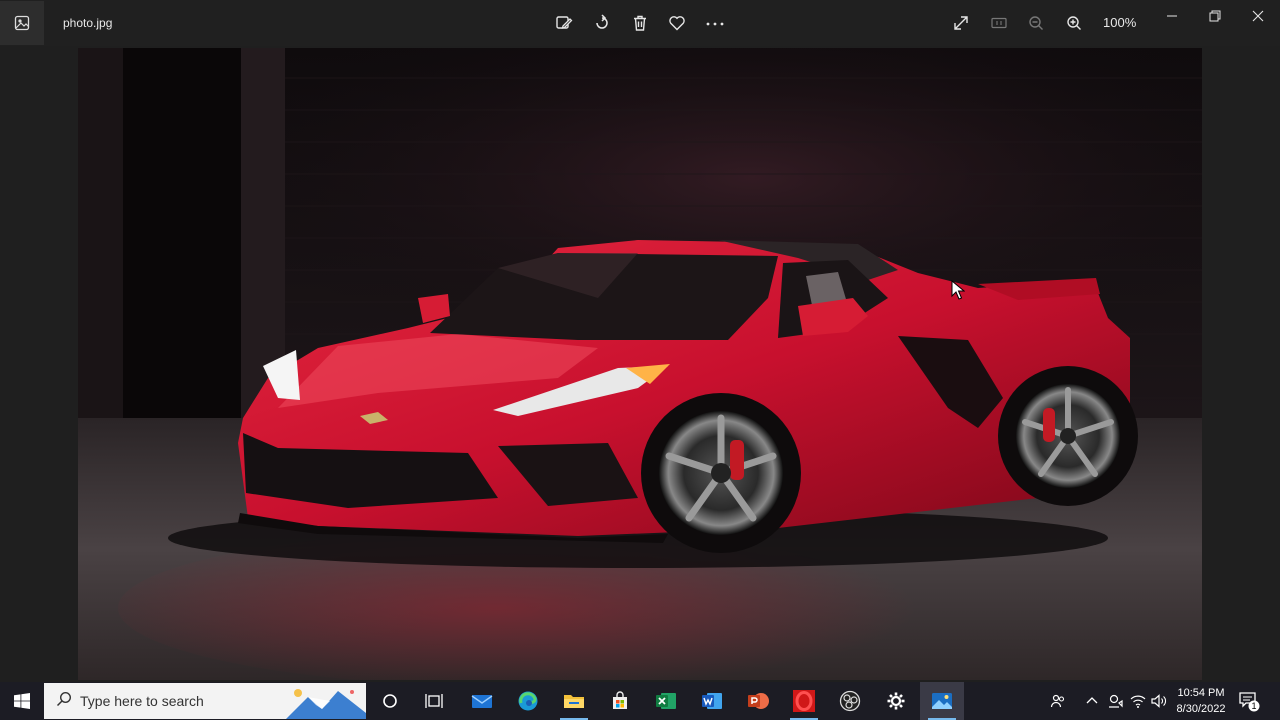 The image size is (1280, 720). What do you see at coordinates (958, 292) in the screenshot?
I see `mouse-cursor-icon` at bounding box center [958, 292].